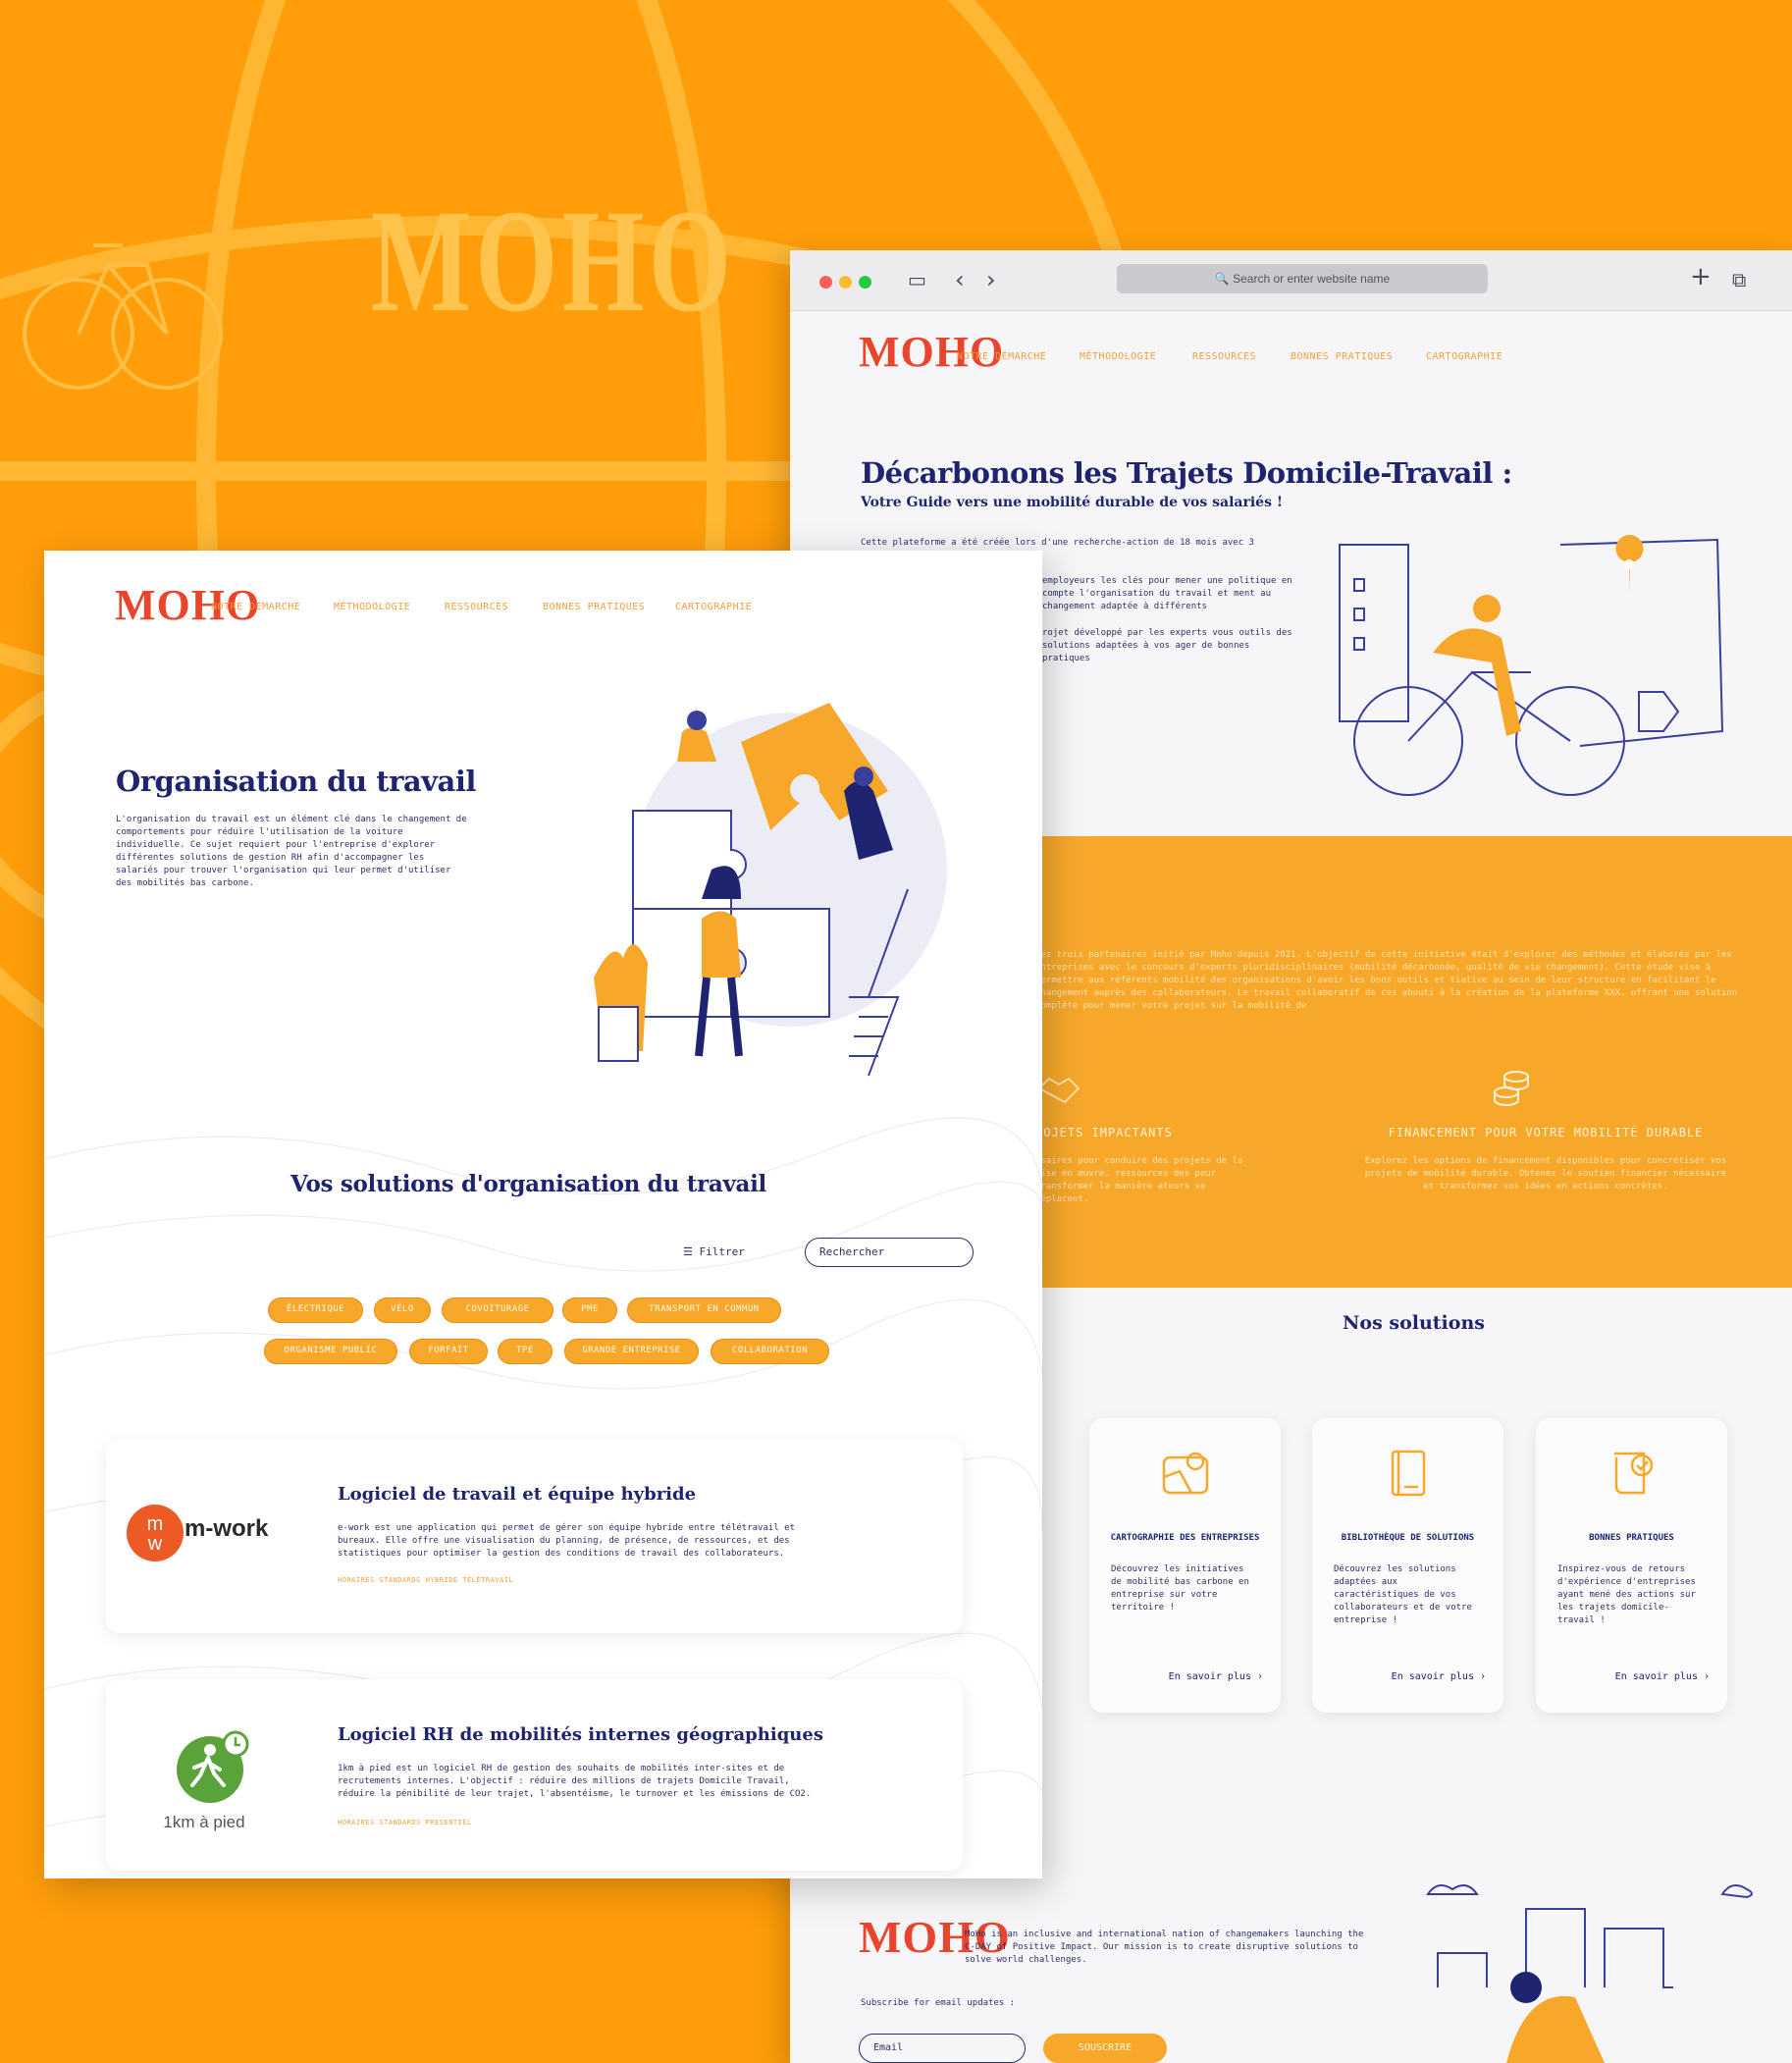  What do you see at coordinates (589, 1310) in the screenshot?
I see `chip-pme: PME` at bounding box center [589, 1310].